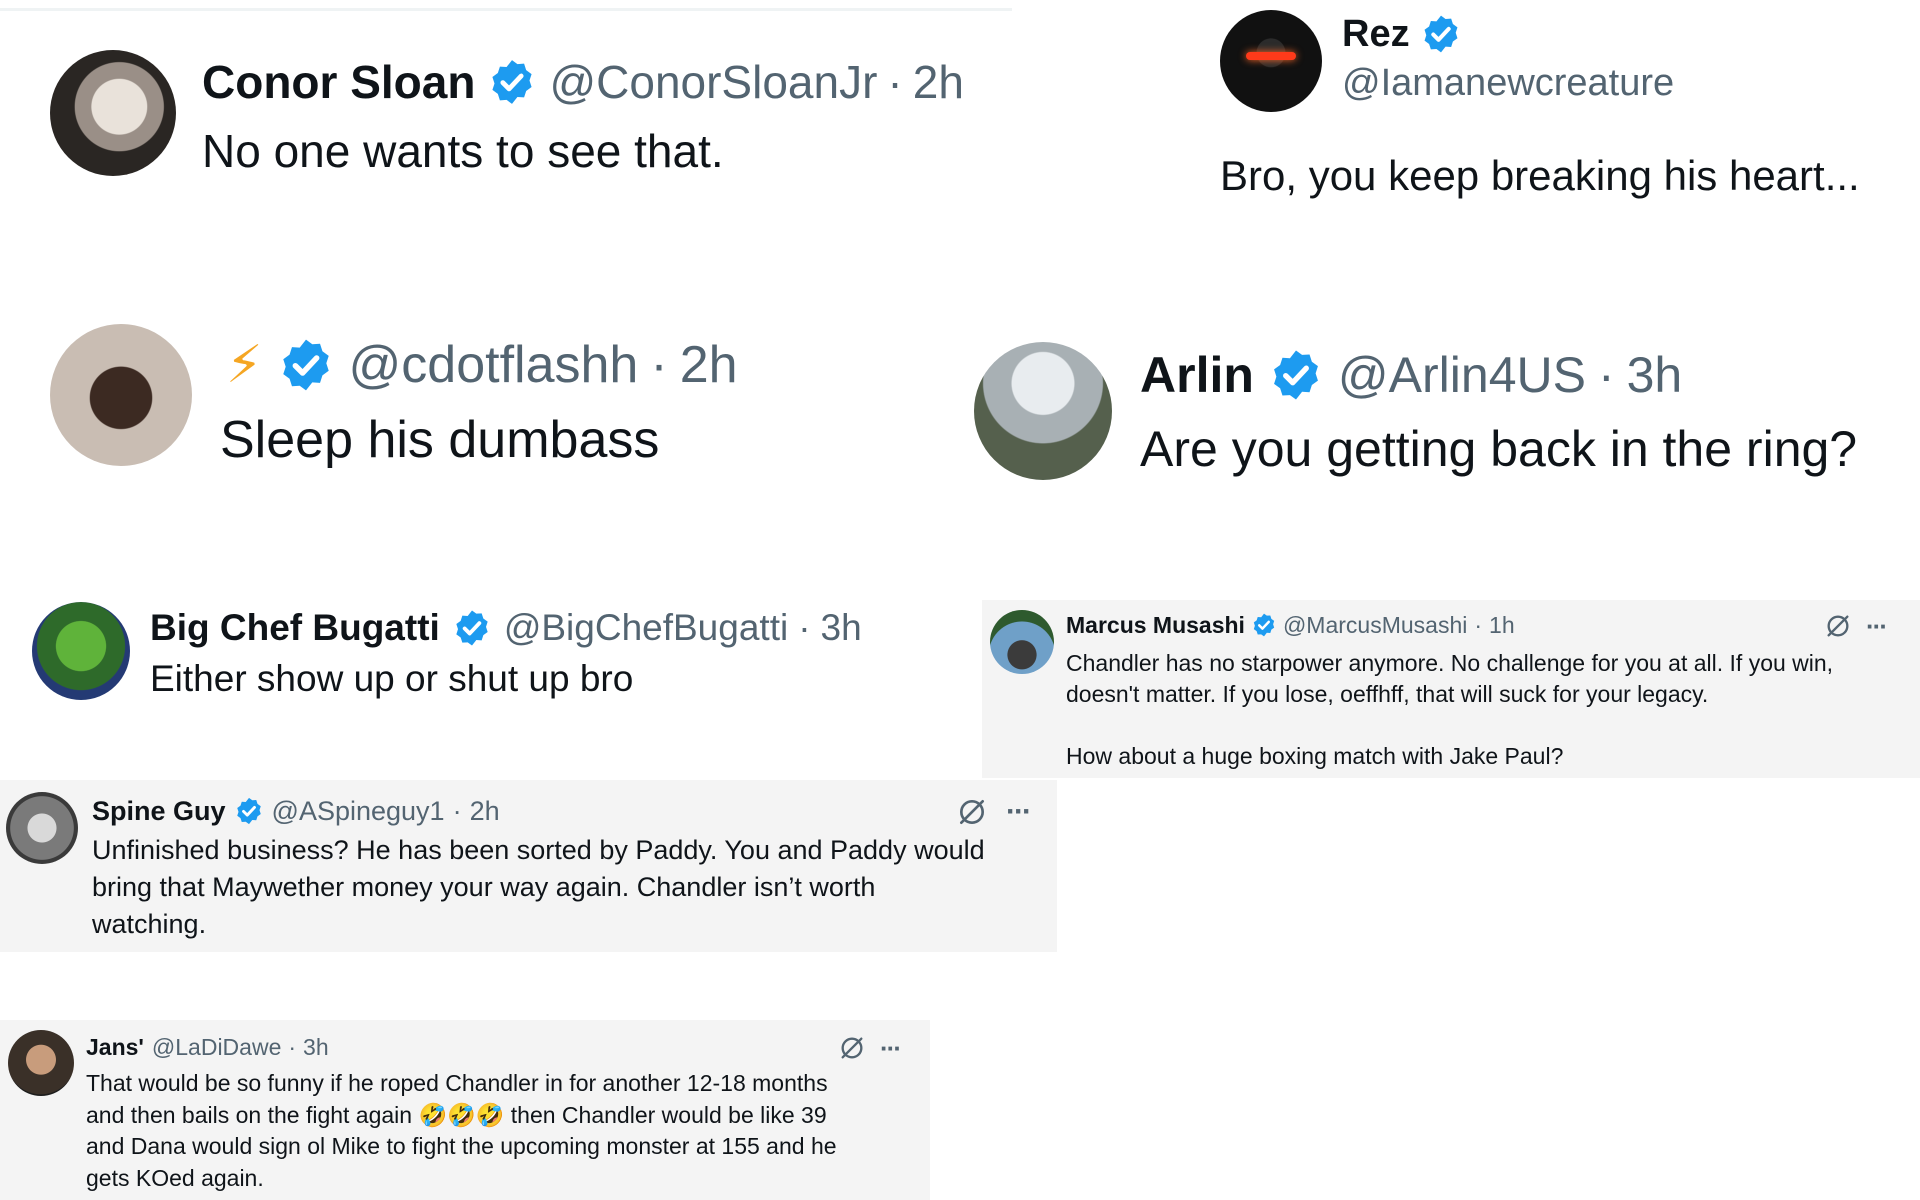 This screenshot has width=1920, height=1200. What do you see at coordinates (338, 82) in the screenshot?
I see `display-name: Conor Sloan` at bounding box center [338, 82].